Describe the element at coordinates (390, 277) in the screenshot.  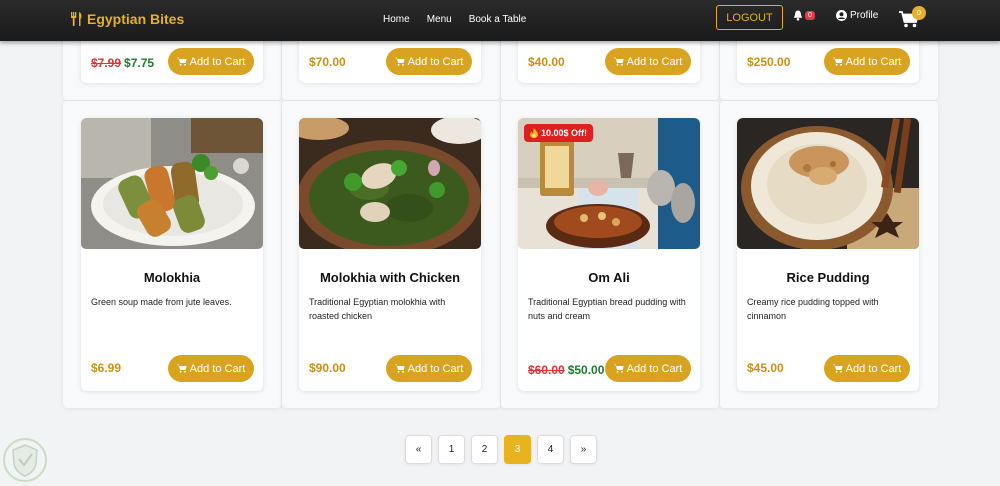
I see `product-title: Molokhia with Chicken` at that location.